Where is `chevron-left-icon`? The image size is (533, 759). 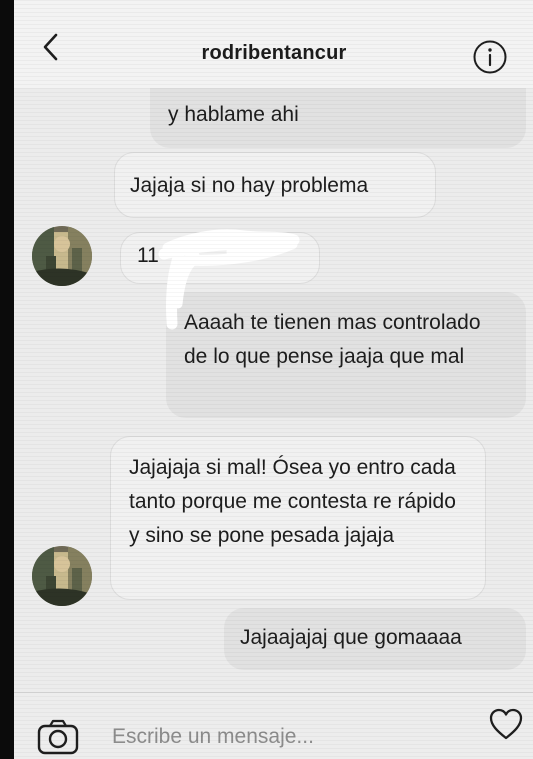
chevron-left-icon is located at coordinates (50, 47).